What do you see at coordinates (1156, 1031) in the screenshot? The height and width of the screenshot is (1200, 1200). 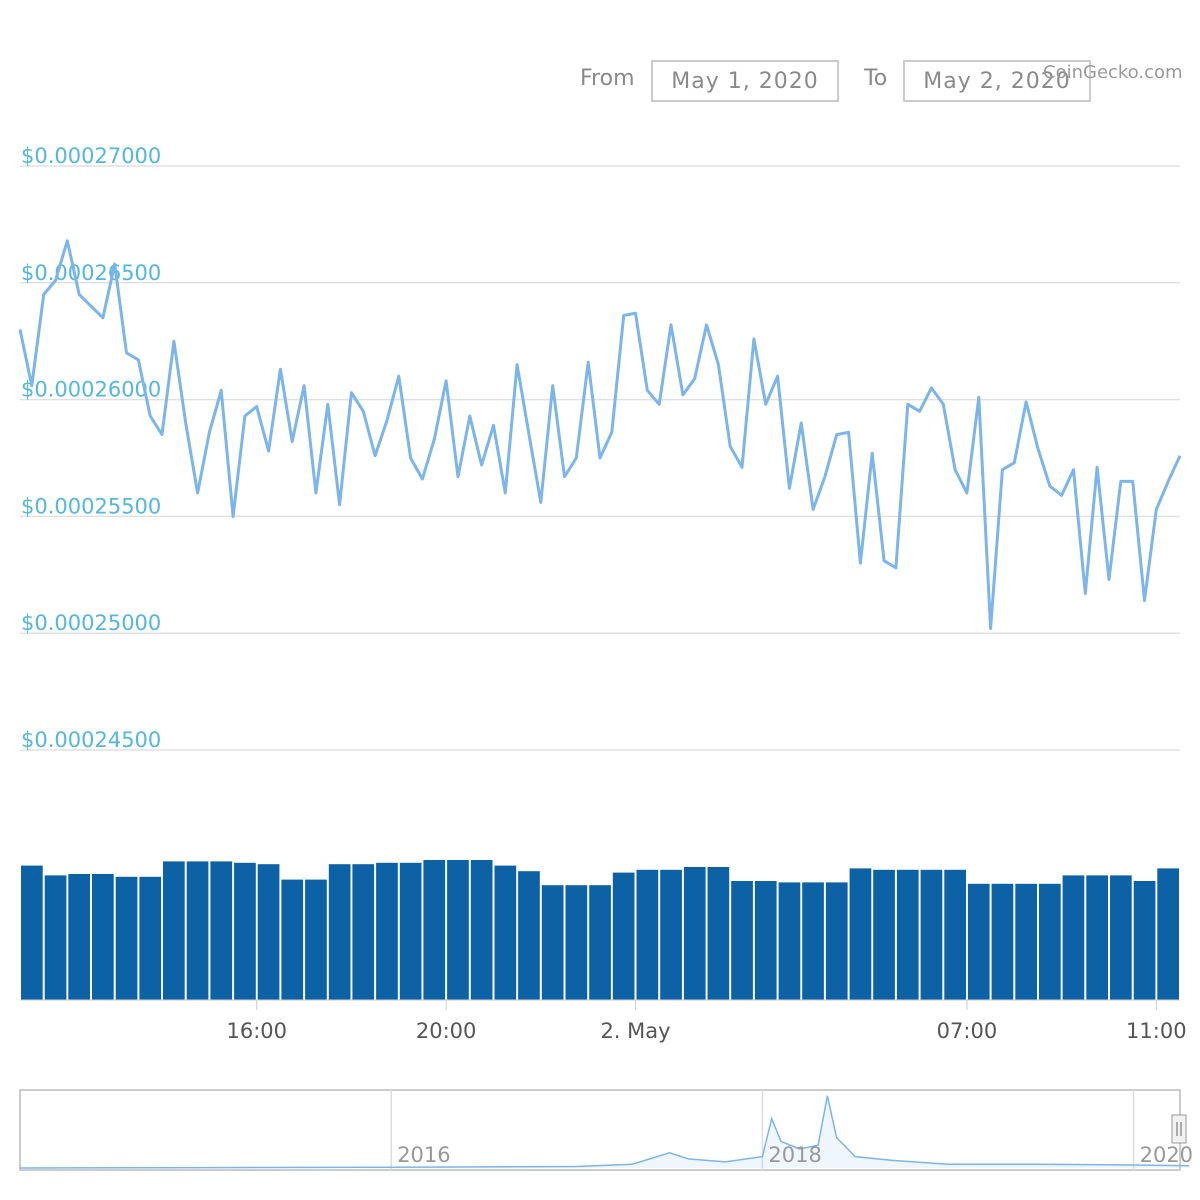 I see `x-tick-label: 11:00` at bounding box center [1156, 1031].